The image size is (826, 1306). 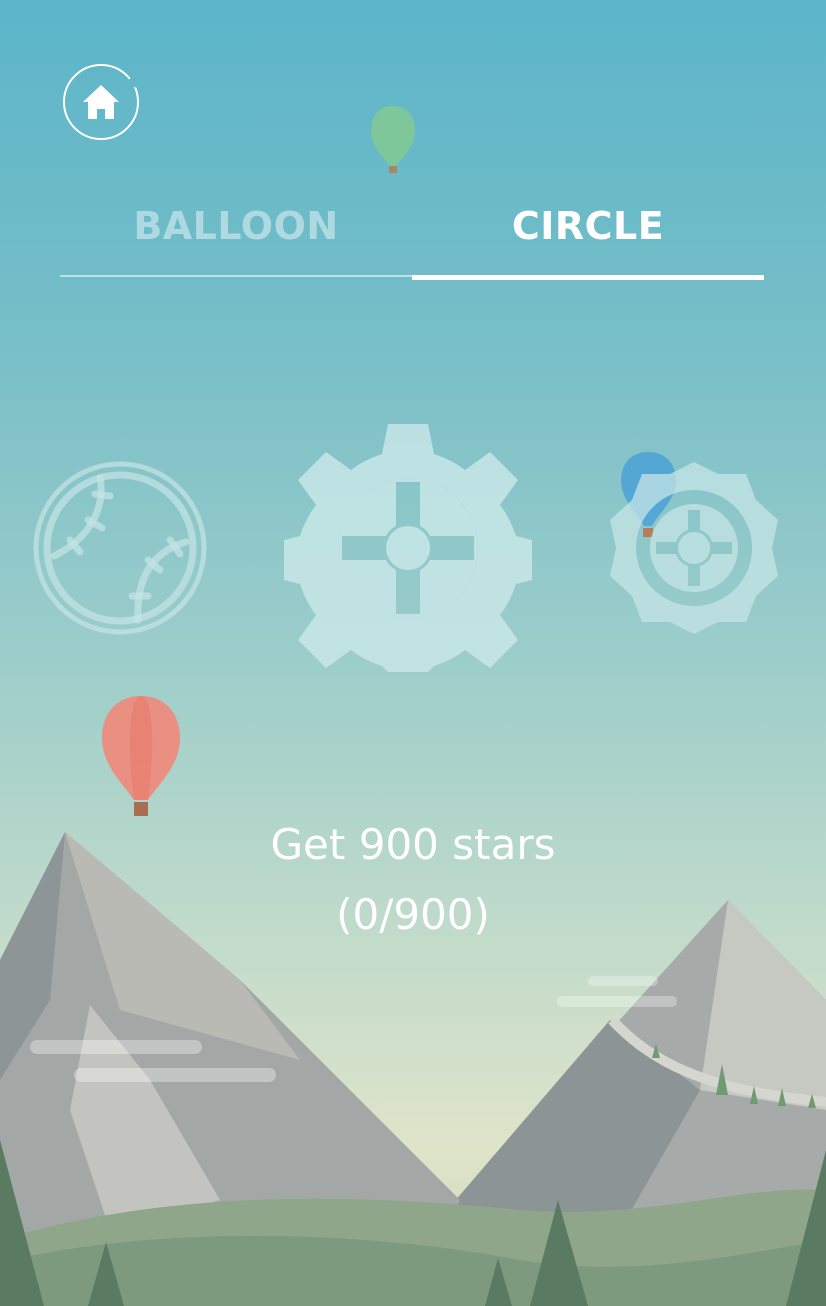 What do you see at coordinates (413, 914) in the screenshot?
I see `progress-text: (0/900)` at bounding box center [413, 914].